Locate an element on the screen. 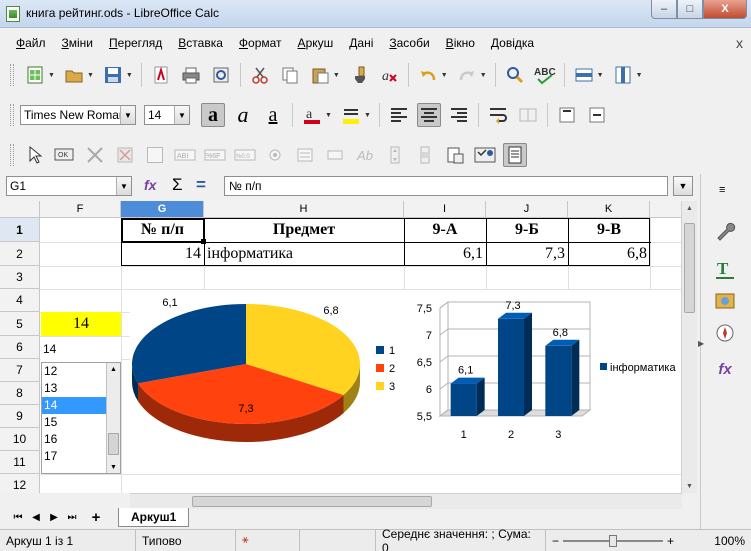 This screenshot has width=751, height=551. align-right-icon is located at coordinates (459, 115).